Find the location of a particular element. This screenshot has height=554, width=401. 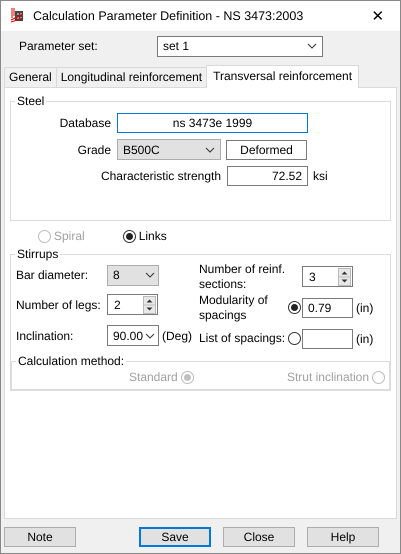

field-label: Parameter set: is located at coordinates (58, 46).